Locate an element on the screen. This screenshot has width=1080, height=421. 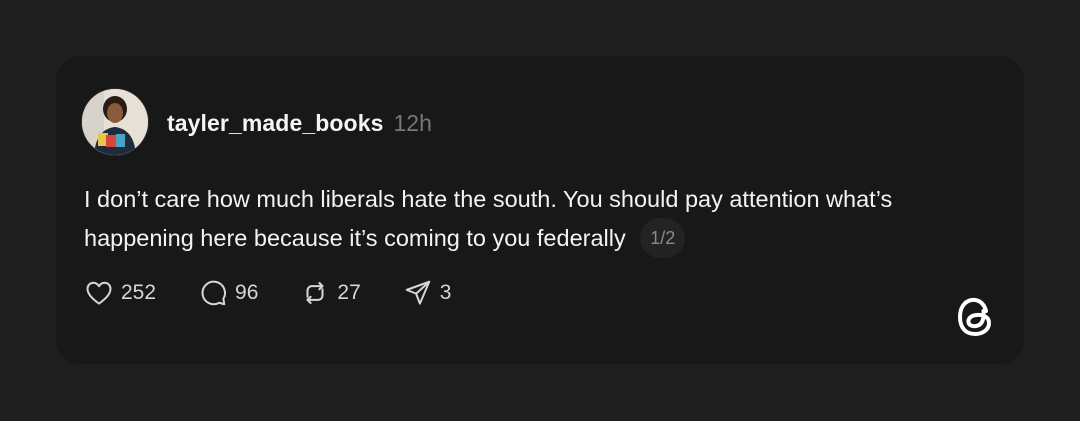
post-header: tayler_made_books 12h is located at coordinates (299, 123).